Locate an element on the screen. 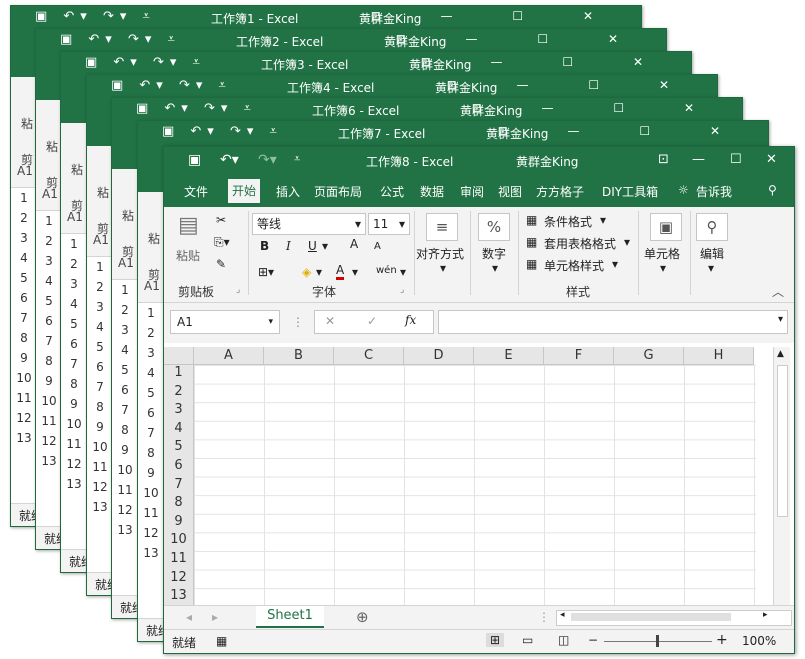 The image size is (805, 659). undo-icon: ↶▾ is located at coordinates (229, 160).